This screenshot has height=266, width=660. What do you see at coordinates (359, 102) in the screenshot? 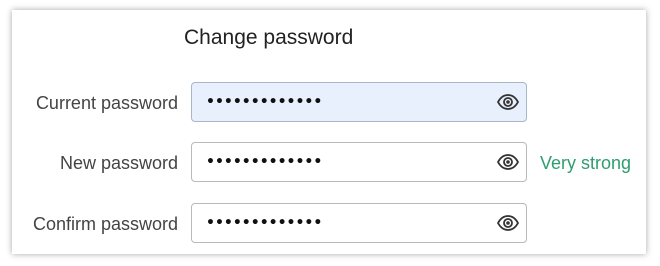
I see `current-password-input: •••••••••••••` at bounding box center [359, 102].